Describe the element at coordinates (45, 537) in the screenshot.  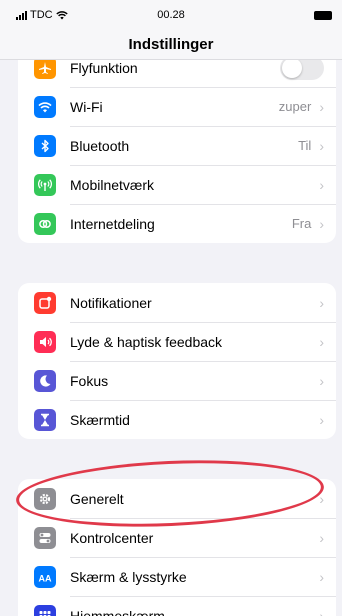
I see `switches-icon` at that location.